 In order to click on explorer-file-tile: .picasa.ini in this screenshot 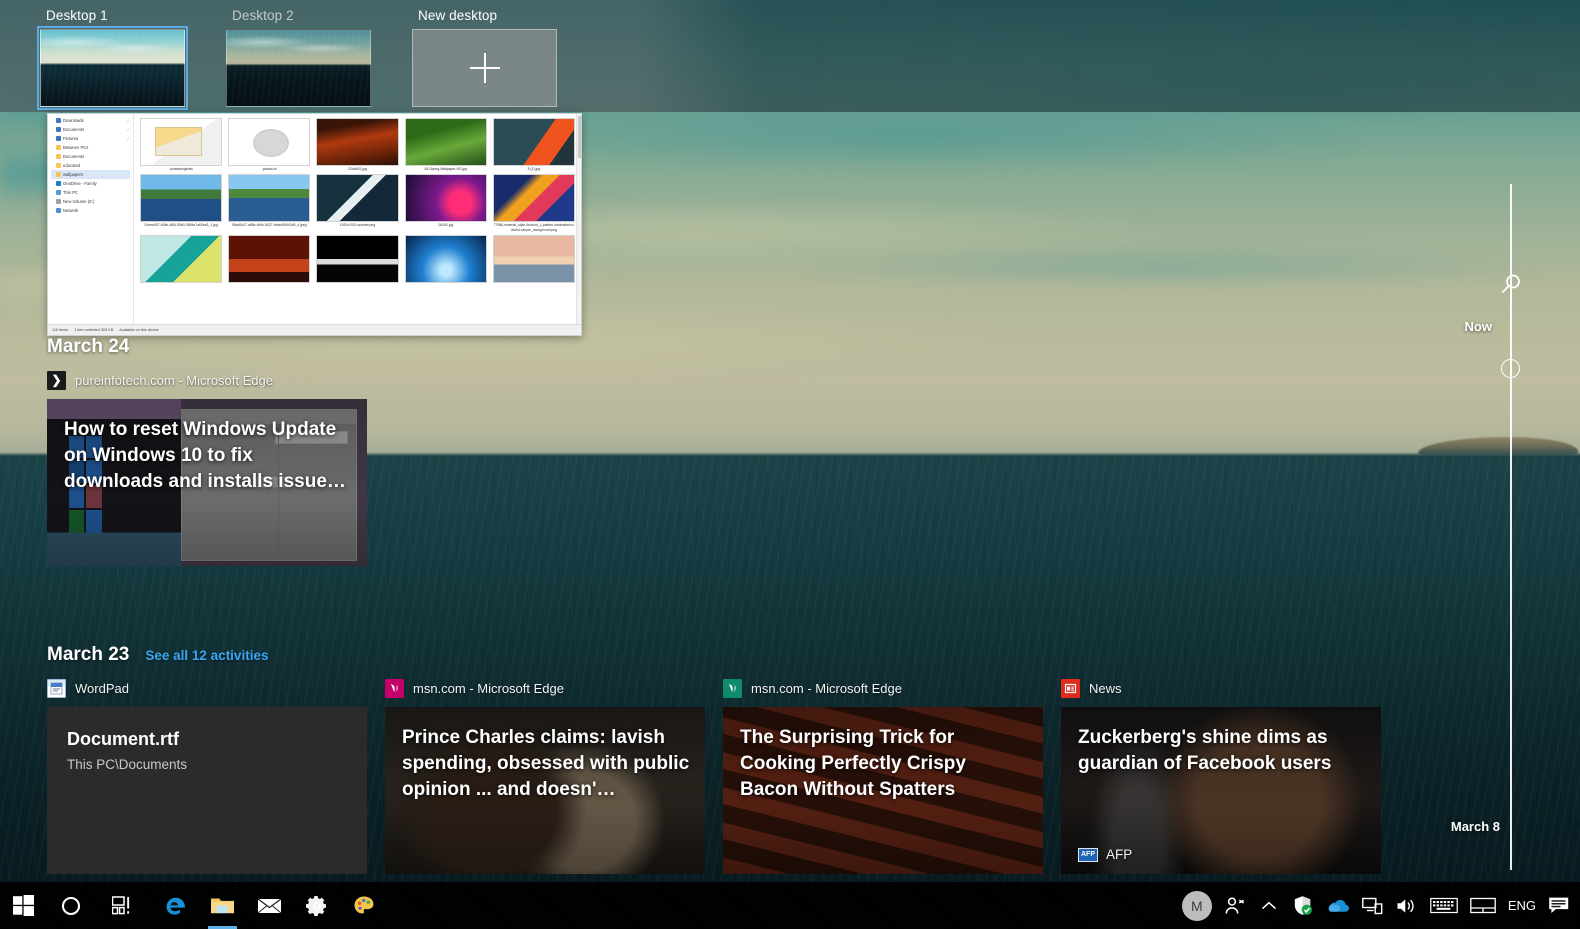, I will do `click(269, 144)`.